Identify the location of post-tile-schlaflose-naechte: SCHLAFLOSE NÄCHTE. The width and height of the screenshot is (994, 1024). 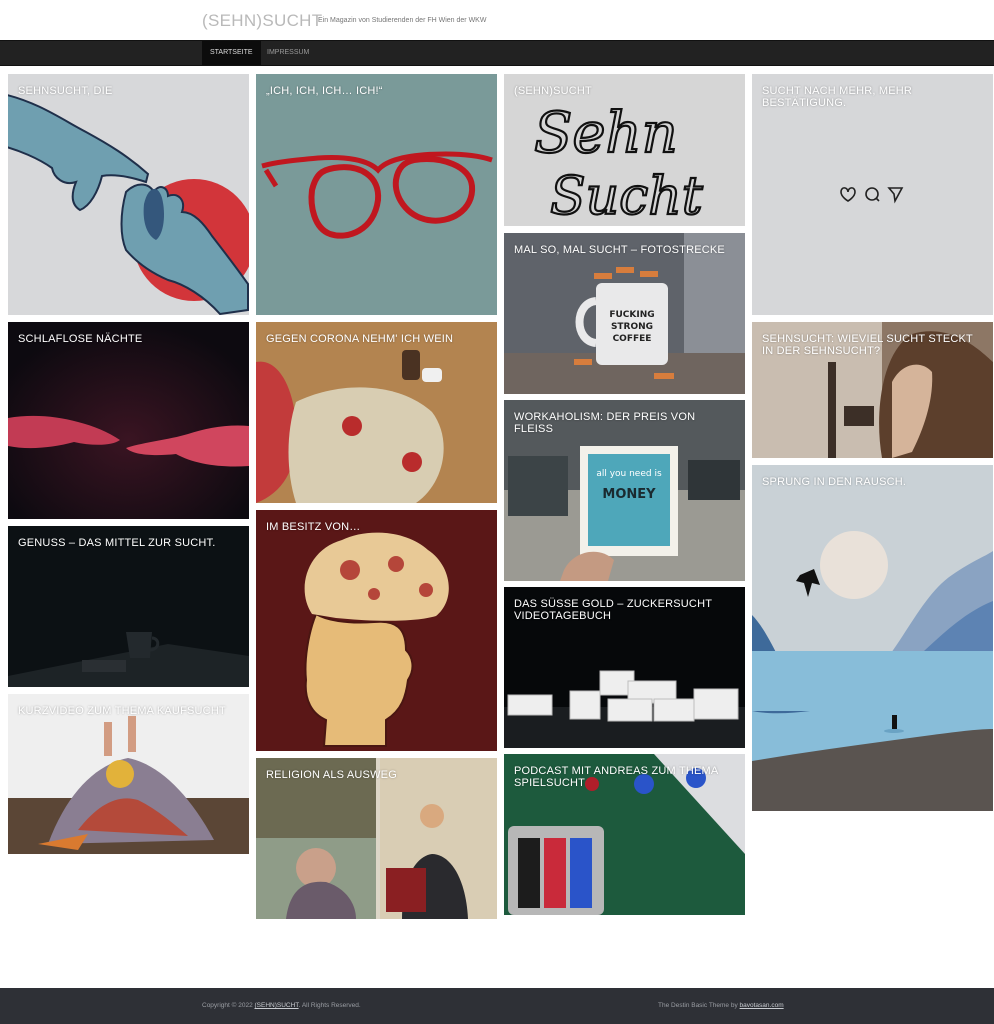
(128, 420).